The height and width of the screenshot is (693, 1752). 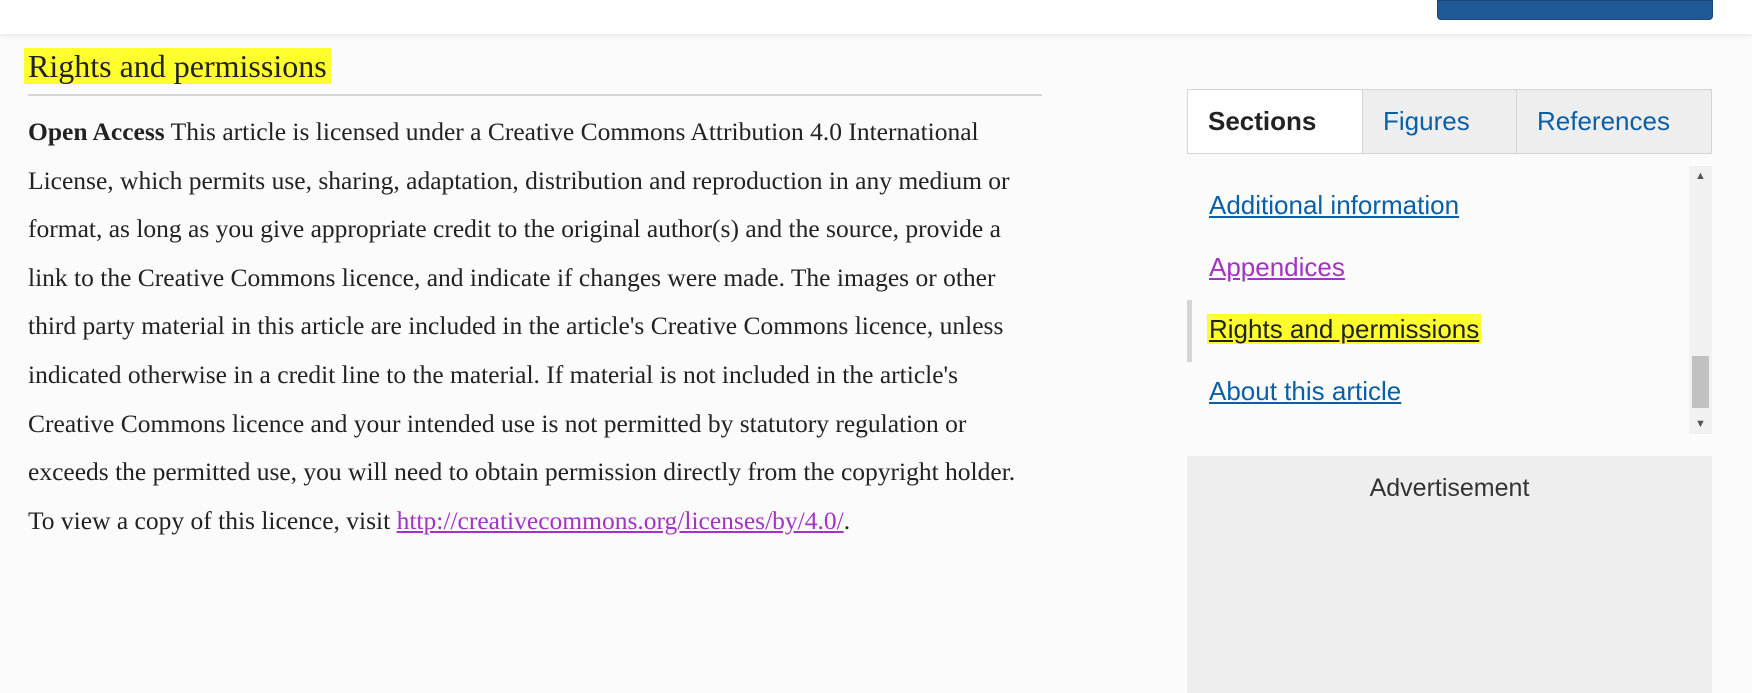 What do you see at coordinates (1449, 488) in the screenshot?
I see `advertisement-label: Advertisement` at bounding box center [1449, 488].